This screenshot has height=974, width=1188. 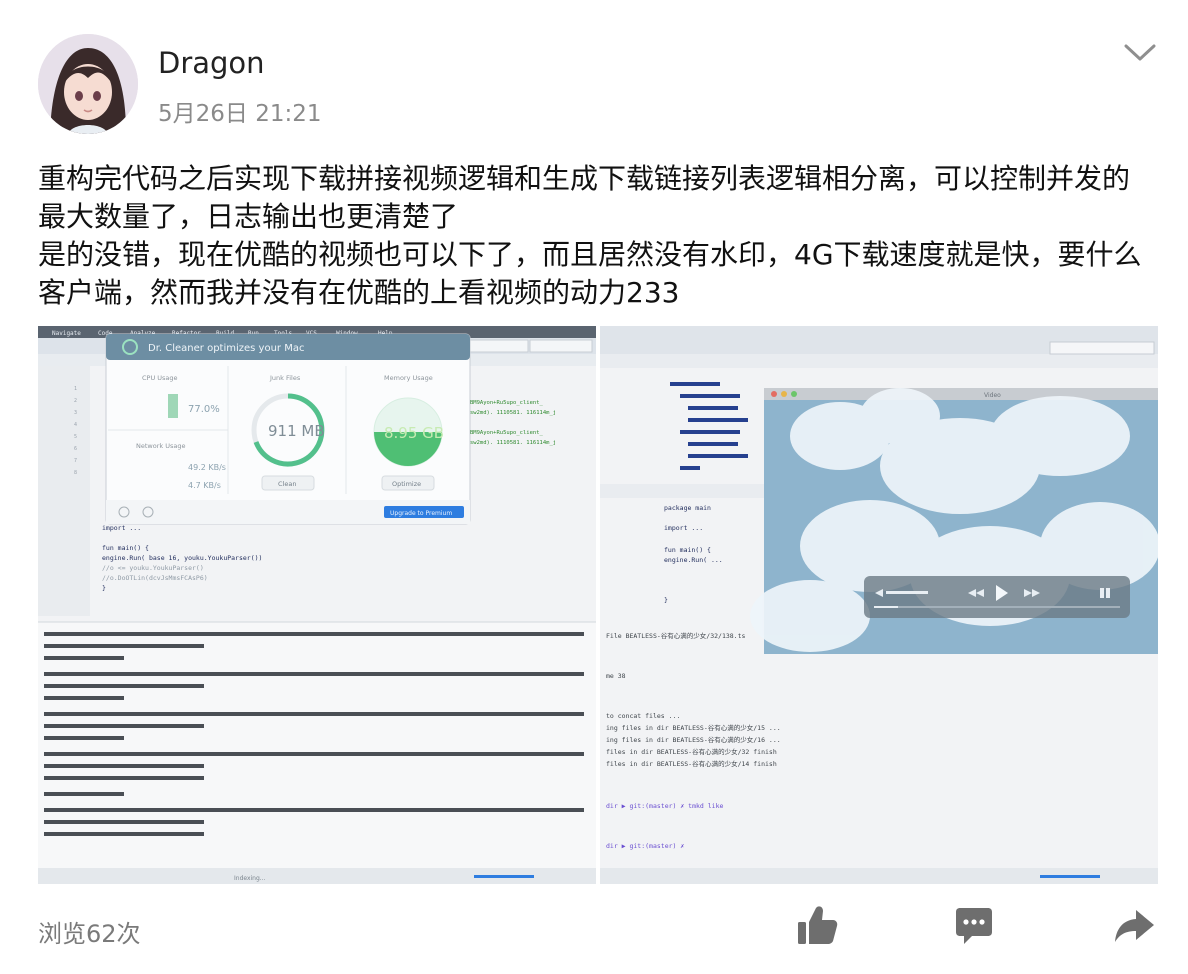 I want to click on player-title: Video, so click(x=992, y=395).